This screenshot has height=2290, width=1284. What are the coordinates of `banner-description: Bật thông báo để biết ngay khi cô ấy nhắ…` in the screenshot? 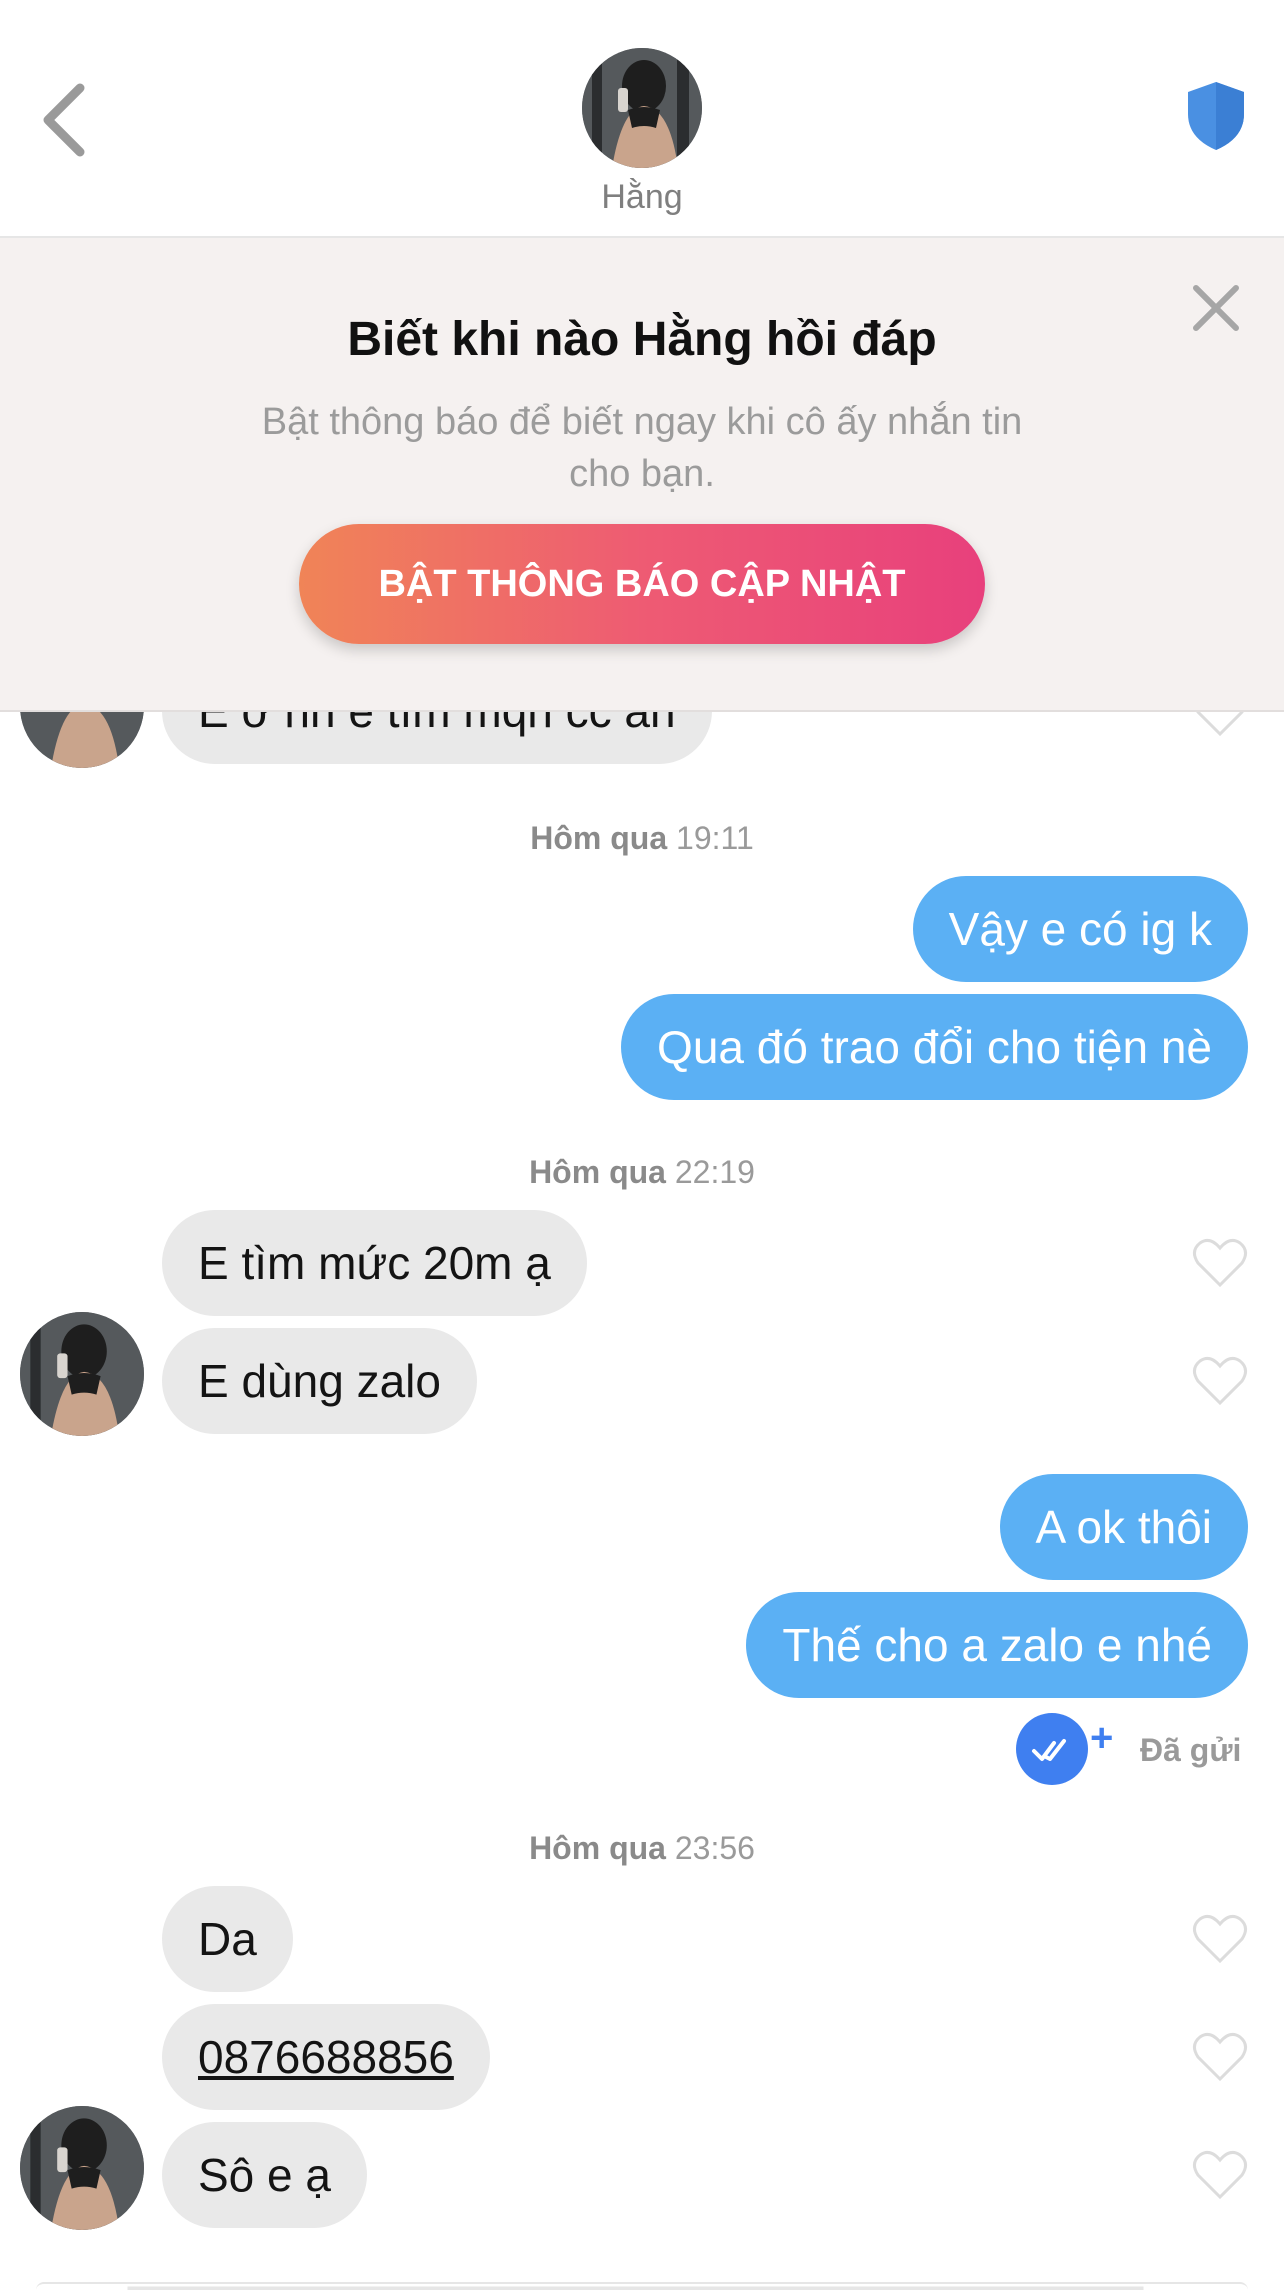 It's located at (642, 448).